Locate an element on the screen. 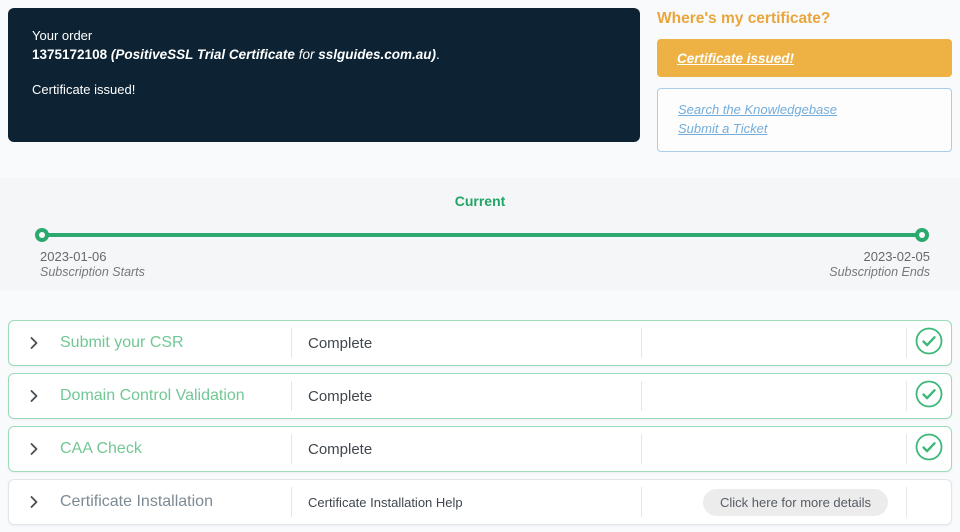 Image resolution: width=960 pixels, height=532 pixels. more-details-button: Click here for more details is located at coordinates (795, 502).